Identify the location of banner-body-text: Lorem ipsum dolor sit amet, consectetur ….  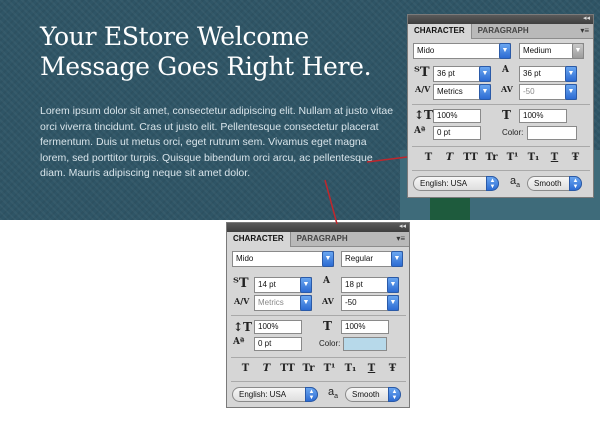
(217, 142).